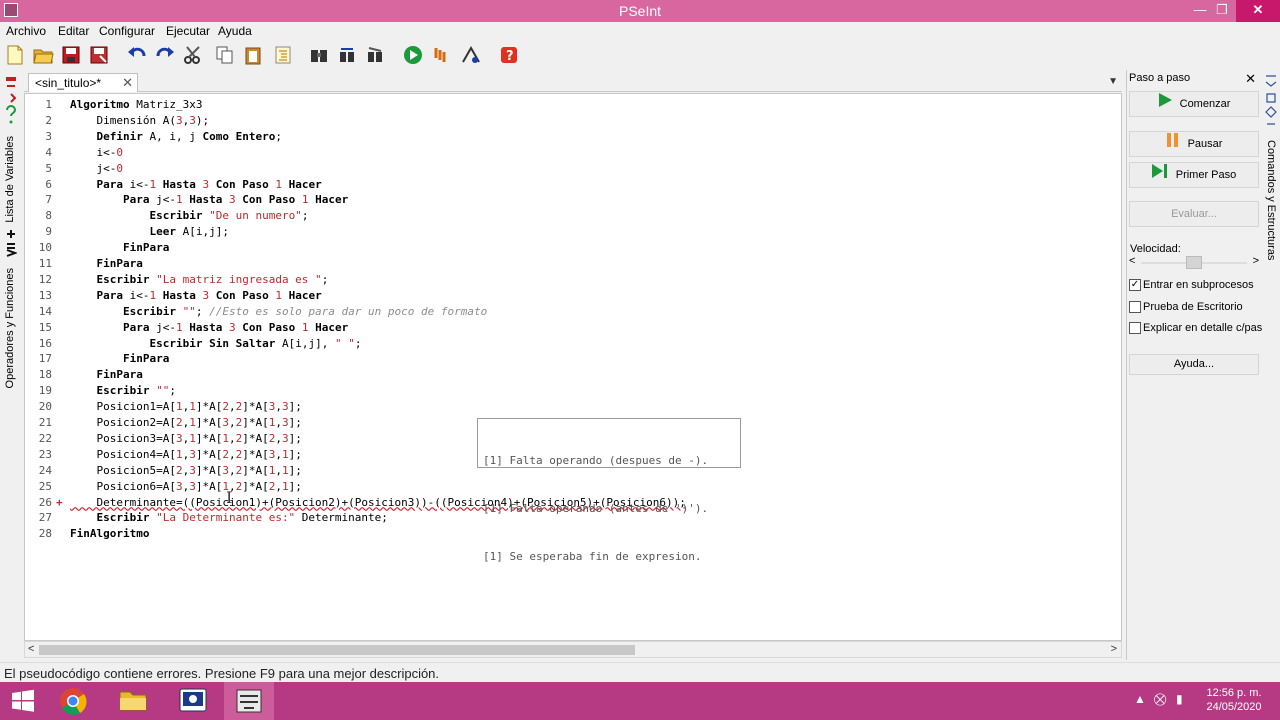  What do you see at coordinates (573, 137) in the screenshot?
I see `code-line: 3 Definir A, i, j Como Entero;` at bounding box center [573, 137].